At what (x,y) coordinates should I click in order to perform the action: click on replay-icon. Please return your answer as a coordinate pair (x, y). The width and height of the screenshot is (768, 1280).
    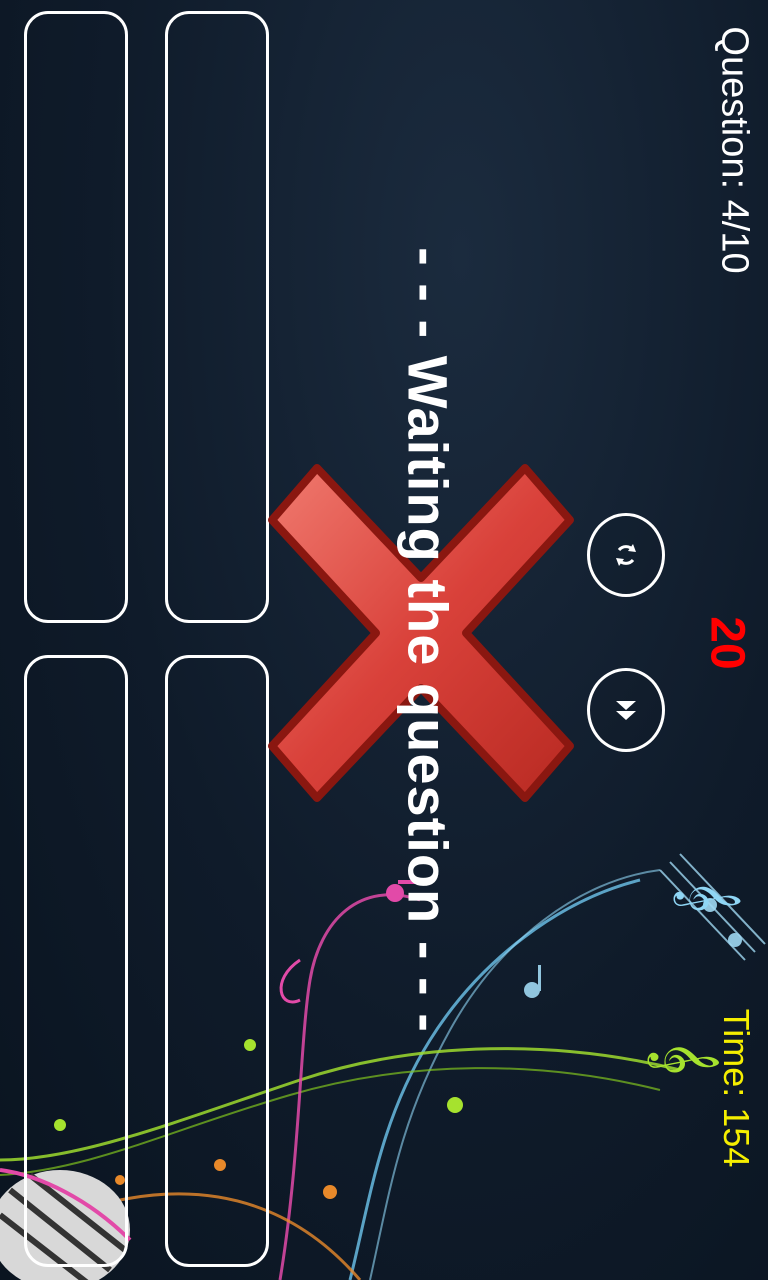
    Looking at the image, I should click on (626, 555).